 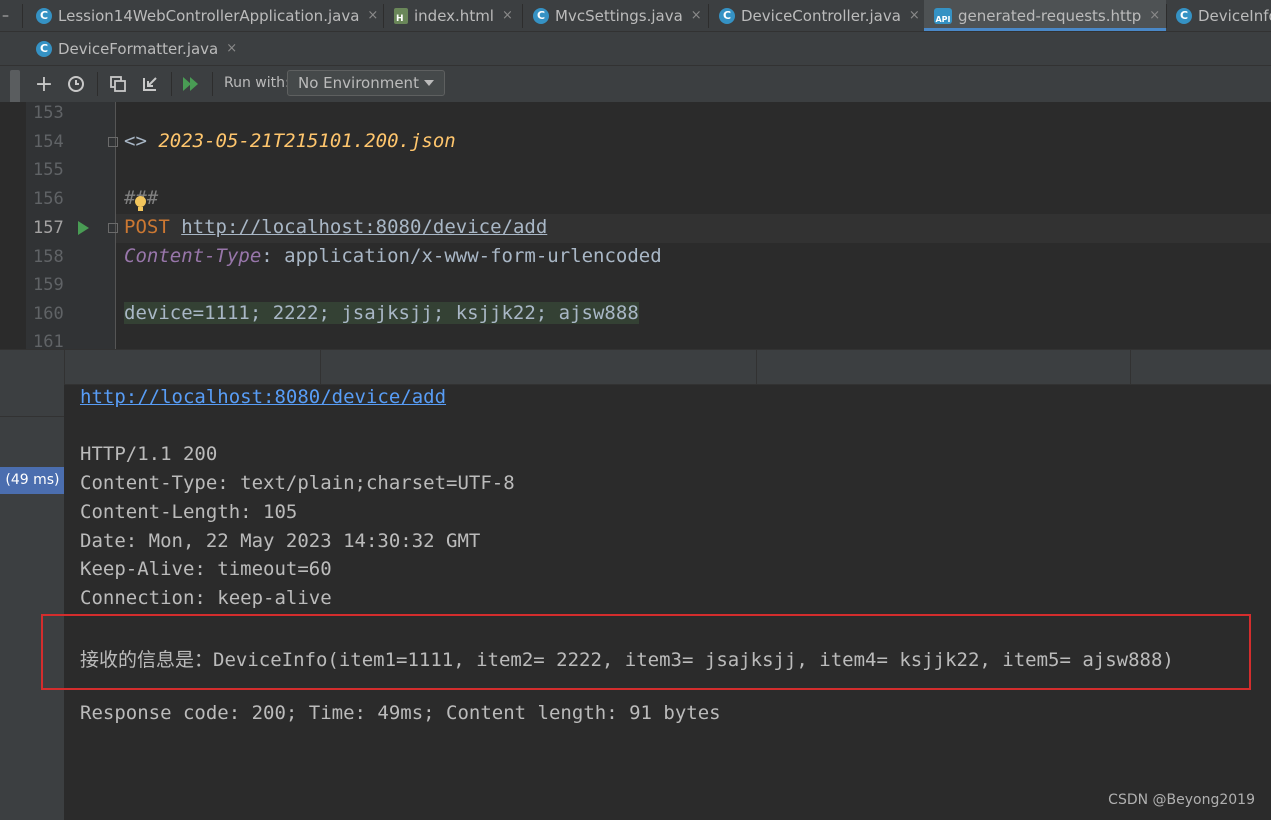 What do you see at coordinates (48, 142) in the screenshot?
I see `line-number: 154` at bounding box center [48, 142].